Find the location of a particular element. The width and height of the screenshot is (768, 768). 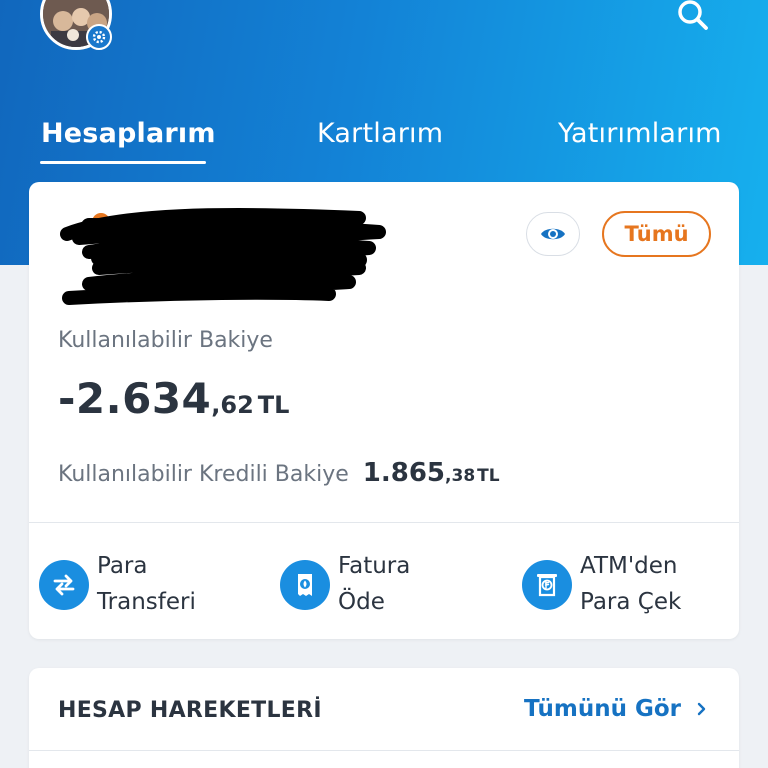

action-label-line2: Öde is located at coordinates (361, 602).